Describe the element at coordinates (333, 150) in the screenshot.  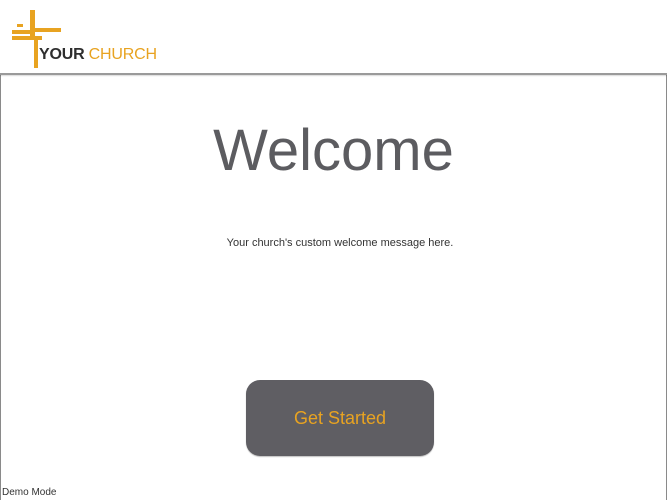
I see `welcome-title: Welcome` at that location.